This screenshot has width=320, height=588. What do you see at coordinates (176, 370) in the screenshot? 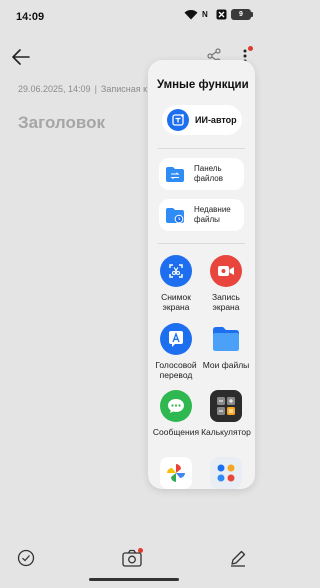
I see `voice-translate-label: Голосовой перевод` at bounding box center [176, 370].